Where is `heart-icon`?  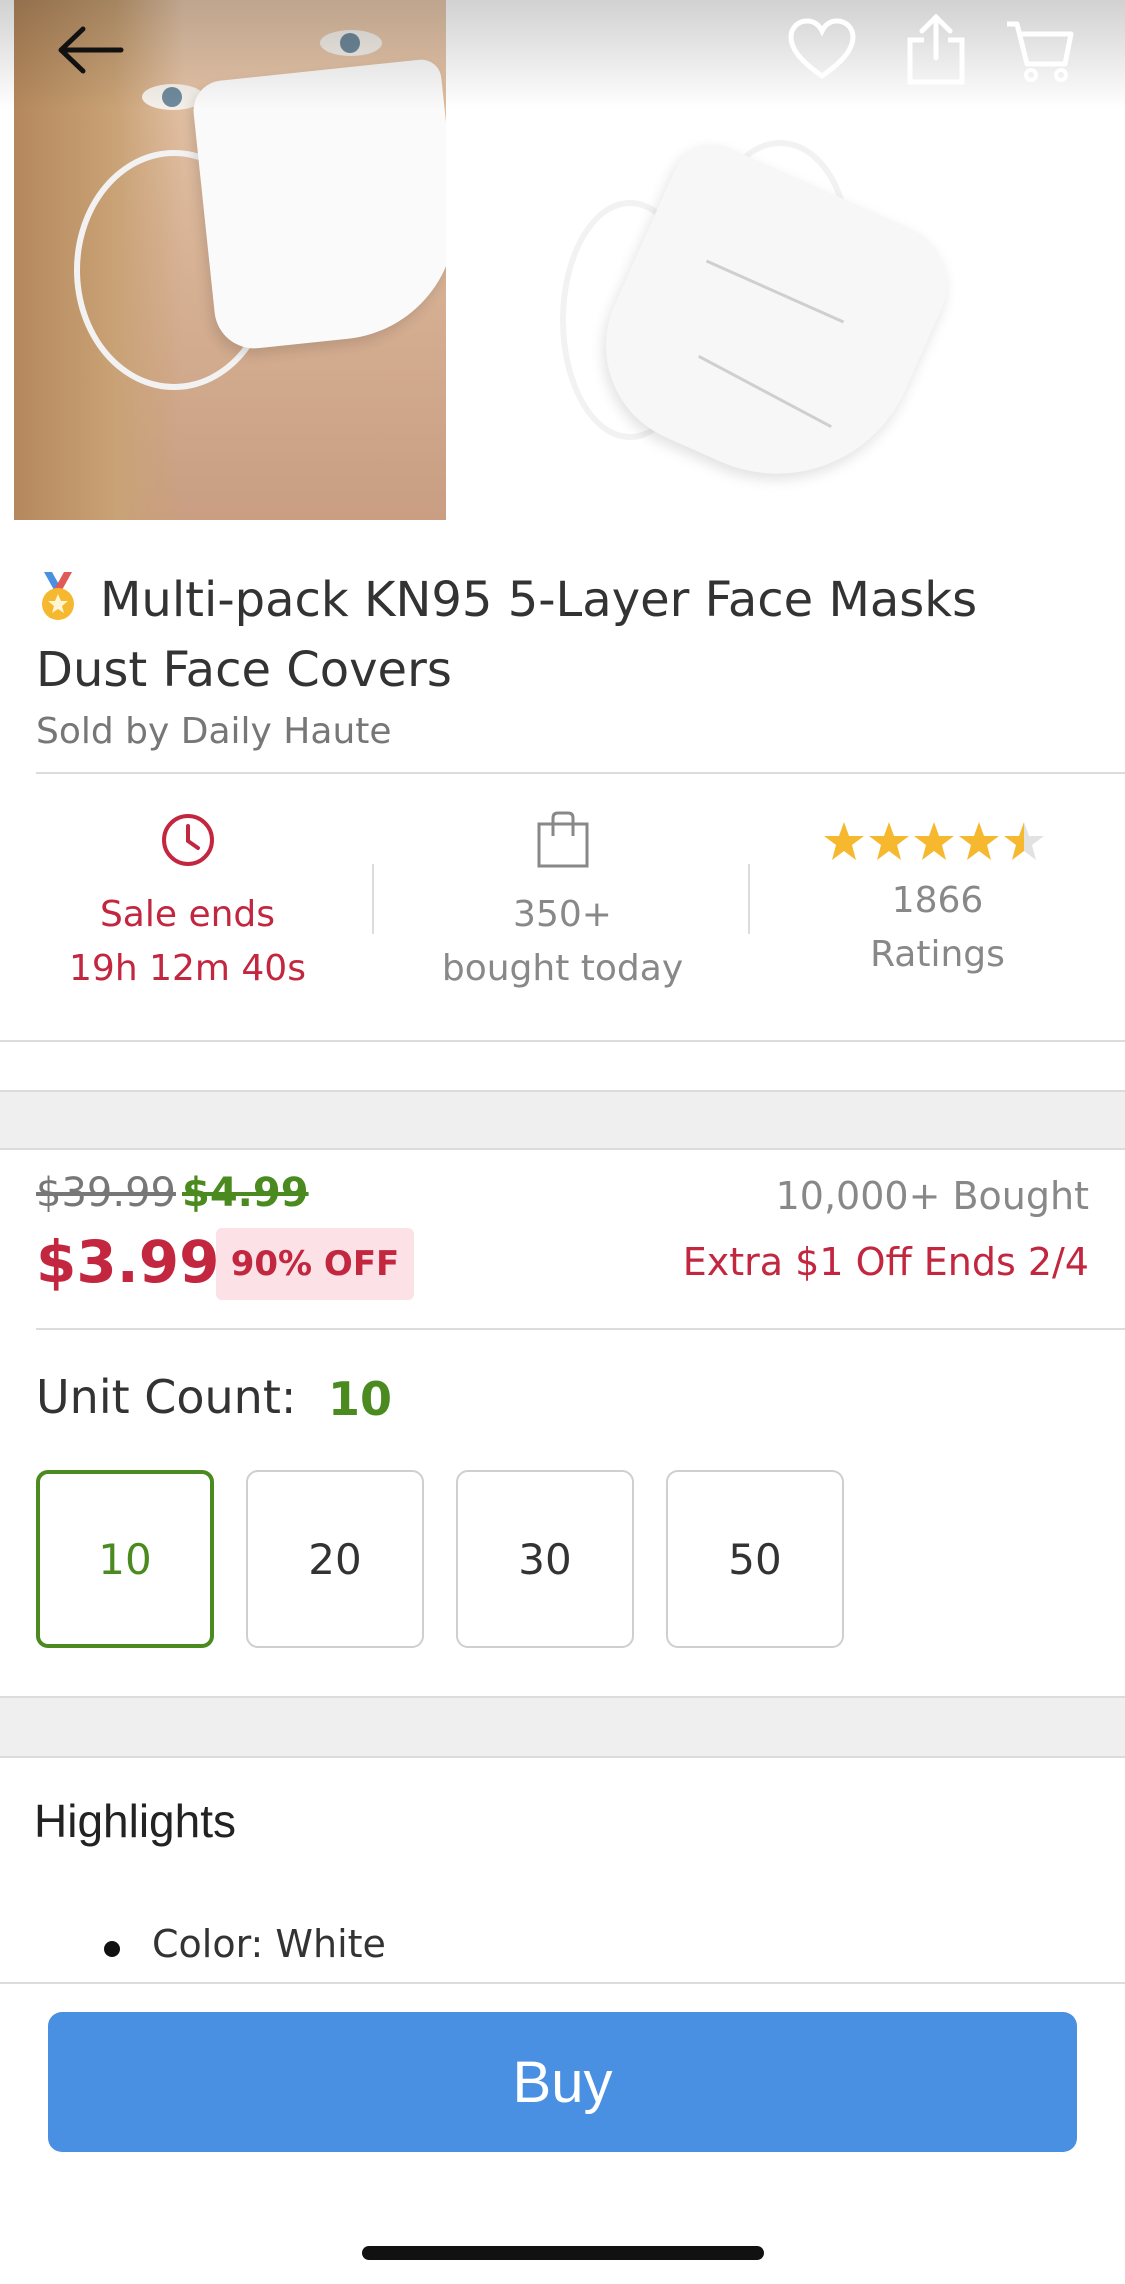
heart-icon is located at coordinates (822, 49).